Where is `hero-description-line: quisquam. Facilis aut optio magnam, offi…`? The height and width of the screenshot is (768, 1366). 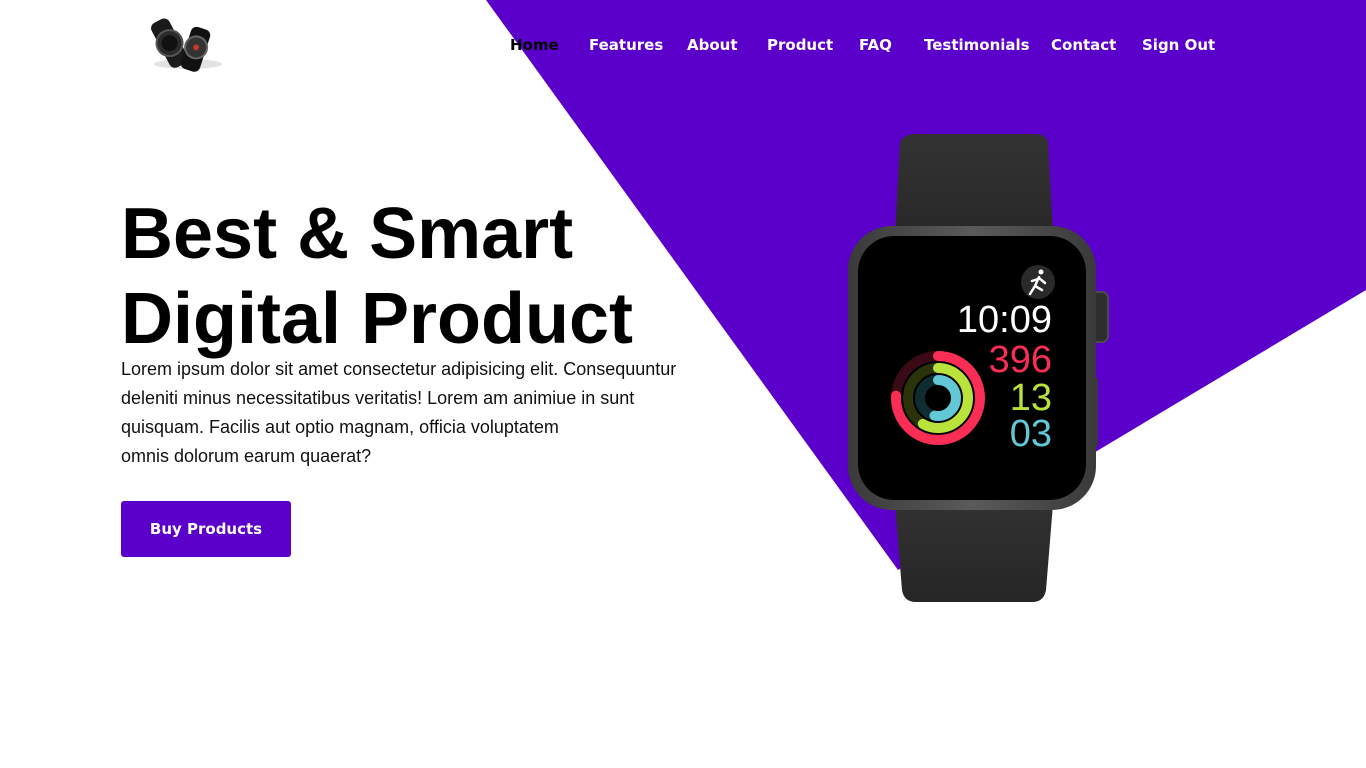
hero-description-line: quisquam. Facilis aut optio magnam, offi… is located at coordinates (340, 427).